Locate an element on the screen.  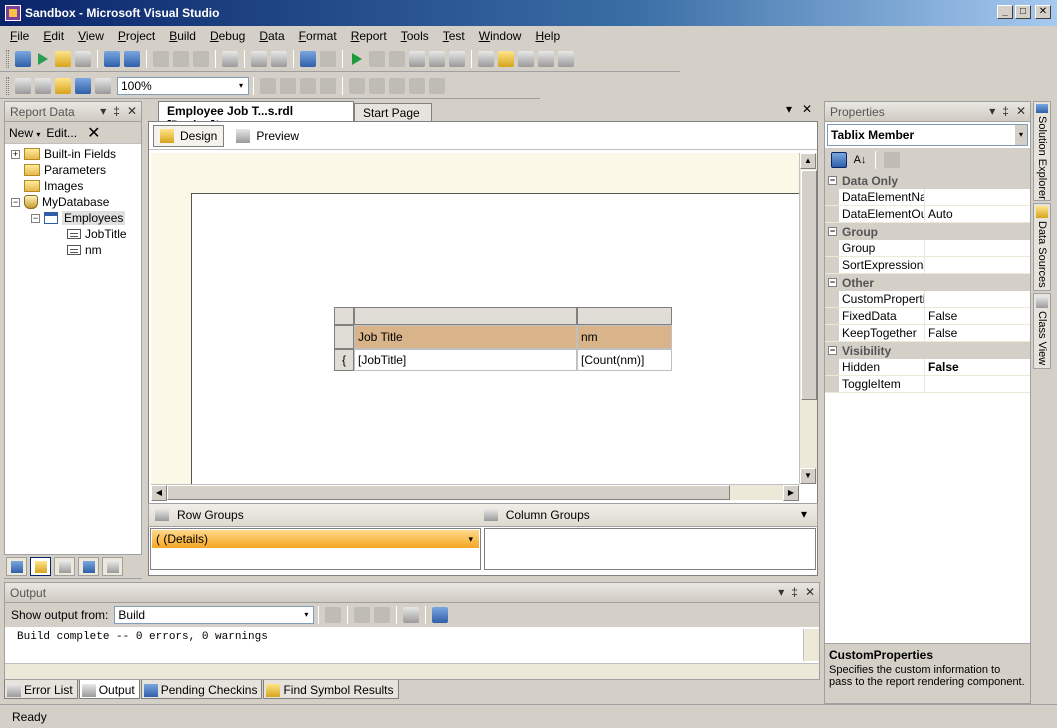
comment-next-icon is located at coordinates (397, 85).